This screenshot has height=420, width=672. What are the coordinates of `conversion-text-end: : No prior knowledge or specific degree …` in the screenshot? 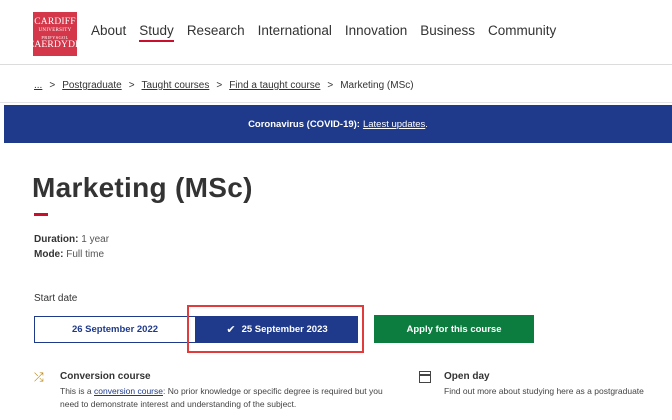 It's located at (273, 391).